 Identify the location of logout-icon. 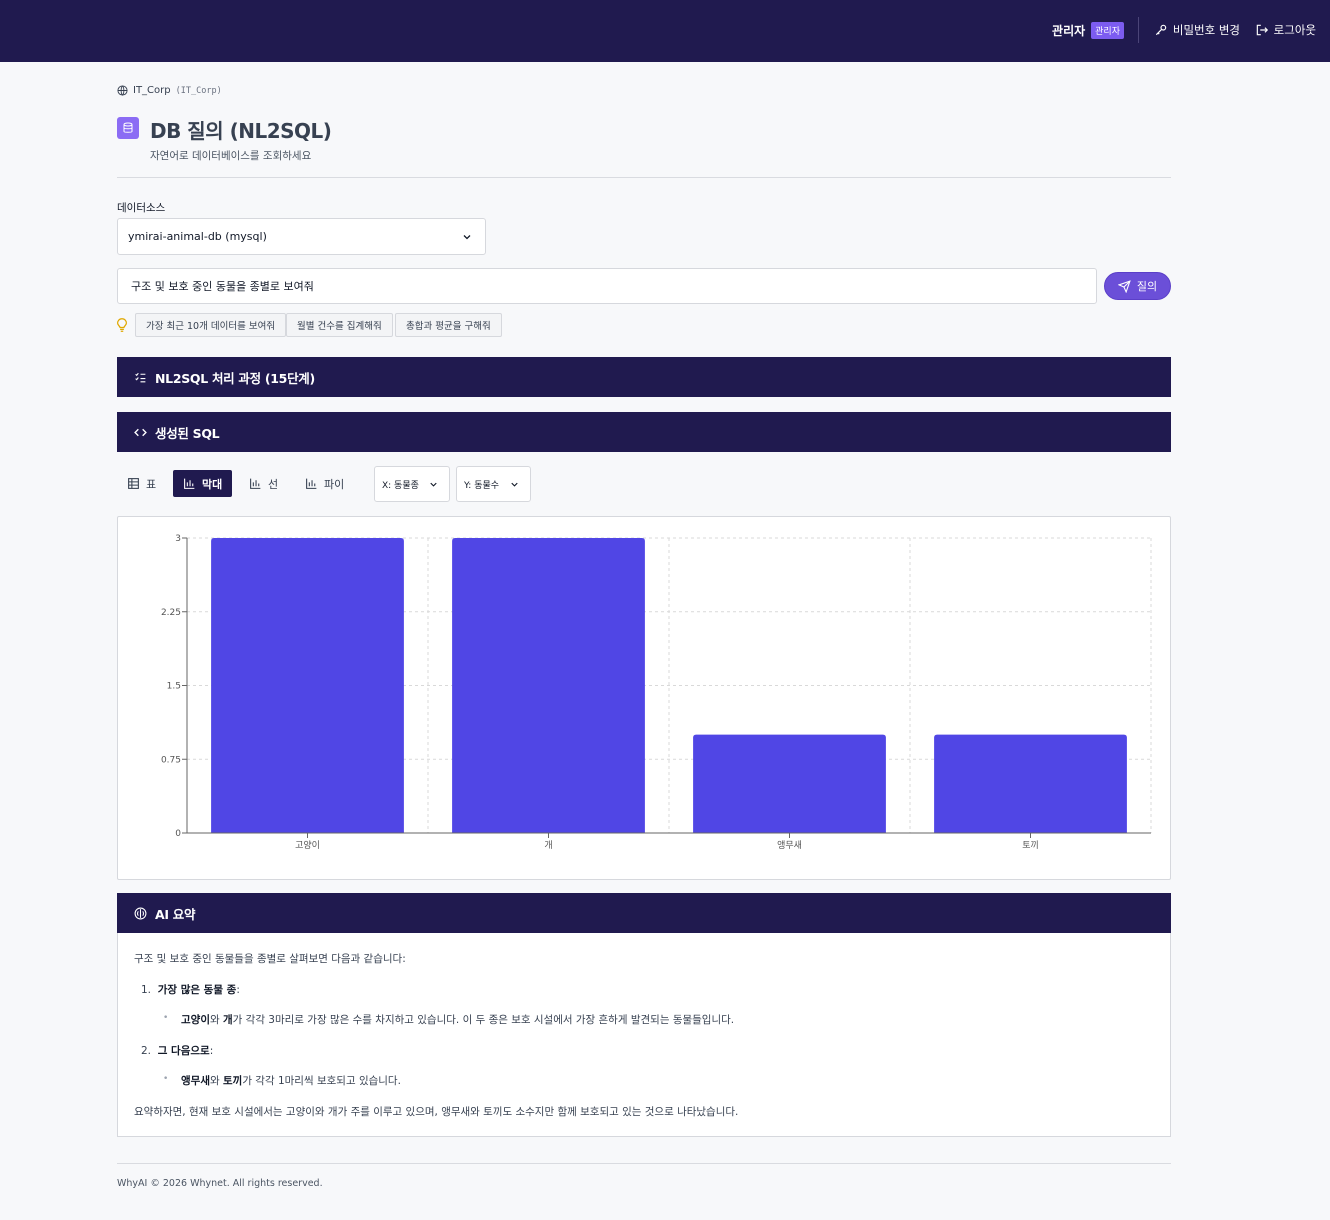
(1262, 30).